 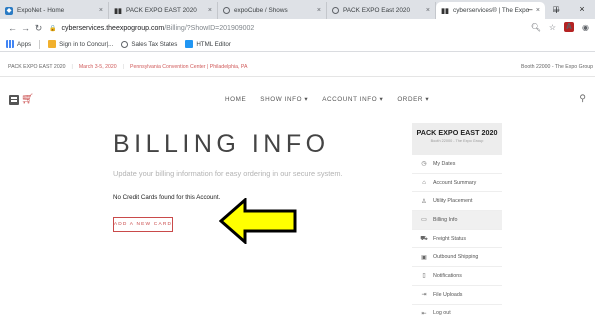 What do you see at coordinates (442, 313) in the screenshot?
I see `sidebar-item-label: Log out` at bounding box center [442, 313].